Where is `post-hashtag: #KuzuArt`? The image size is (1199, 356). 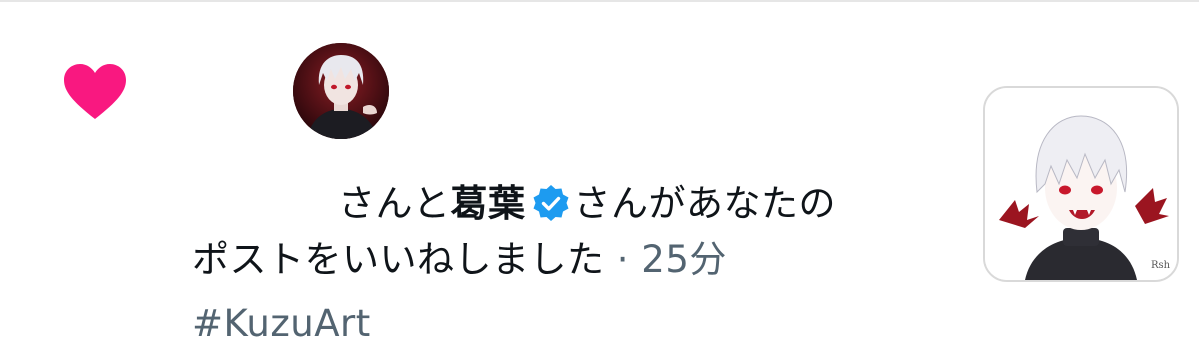 post-hashtag: #KuzuArt is located at coordinates (281, 324).